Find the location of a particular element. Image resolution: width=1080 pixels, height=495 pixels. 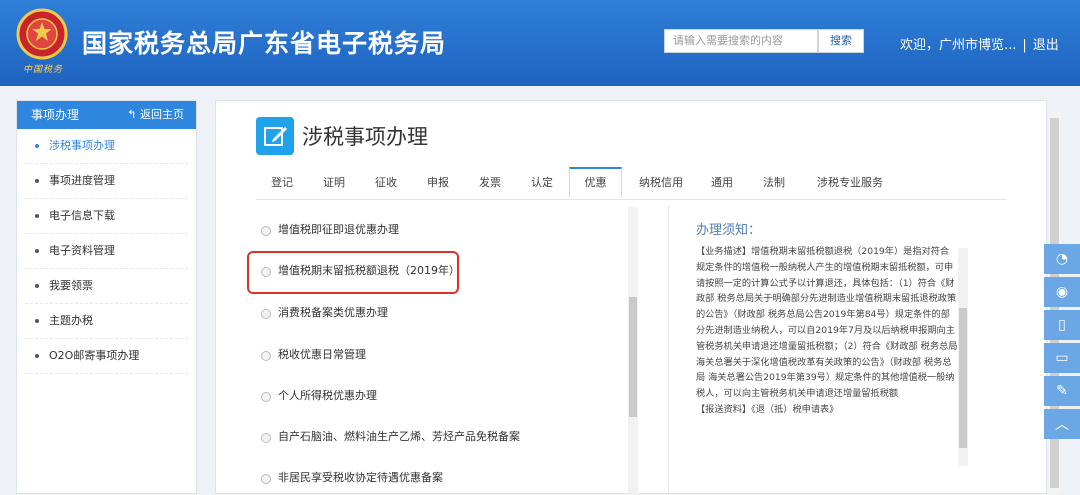

back-home-link: ↰ 返回主页 is located at coordinates (155, 115).